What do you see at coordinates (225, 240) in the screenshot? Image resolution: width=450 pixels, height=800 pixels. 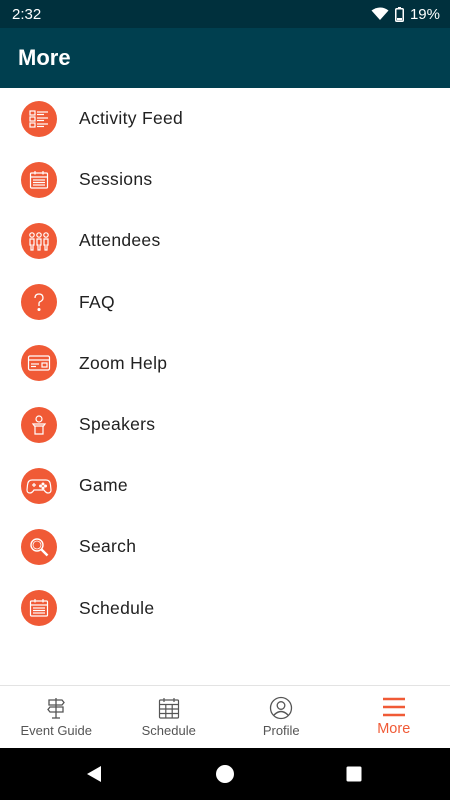 I see `menu-item-attendees: Attendees` at bounding box center [225, 240].